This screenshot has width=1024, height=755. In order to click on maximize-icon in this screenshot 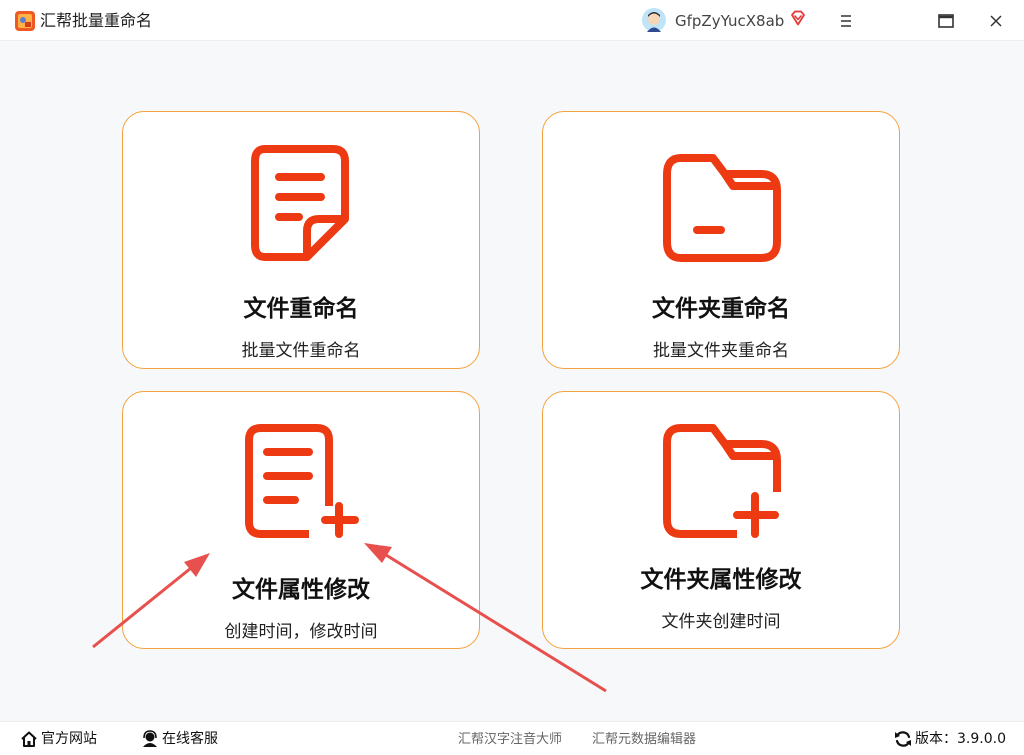, I will do `click(946, 21)`.